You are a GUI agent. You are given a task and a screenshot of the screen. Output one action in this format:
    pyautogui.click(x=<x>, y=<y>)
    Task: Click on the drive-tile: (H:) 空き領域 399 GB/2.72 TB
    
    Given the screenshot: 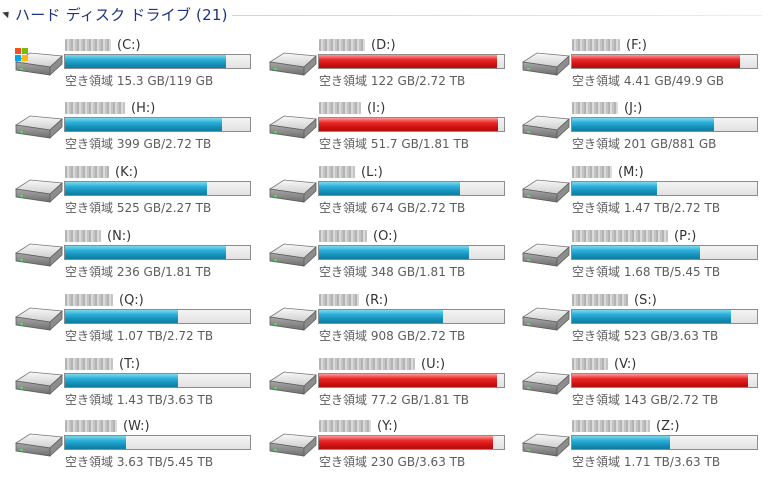 What is the action you would take?
    pyautogui.click(x=137, y=127)
    